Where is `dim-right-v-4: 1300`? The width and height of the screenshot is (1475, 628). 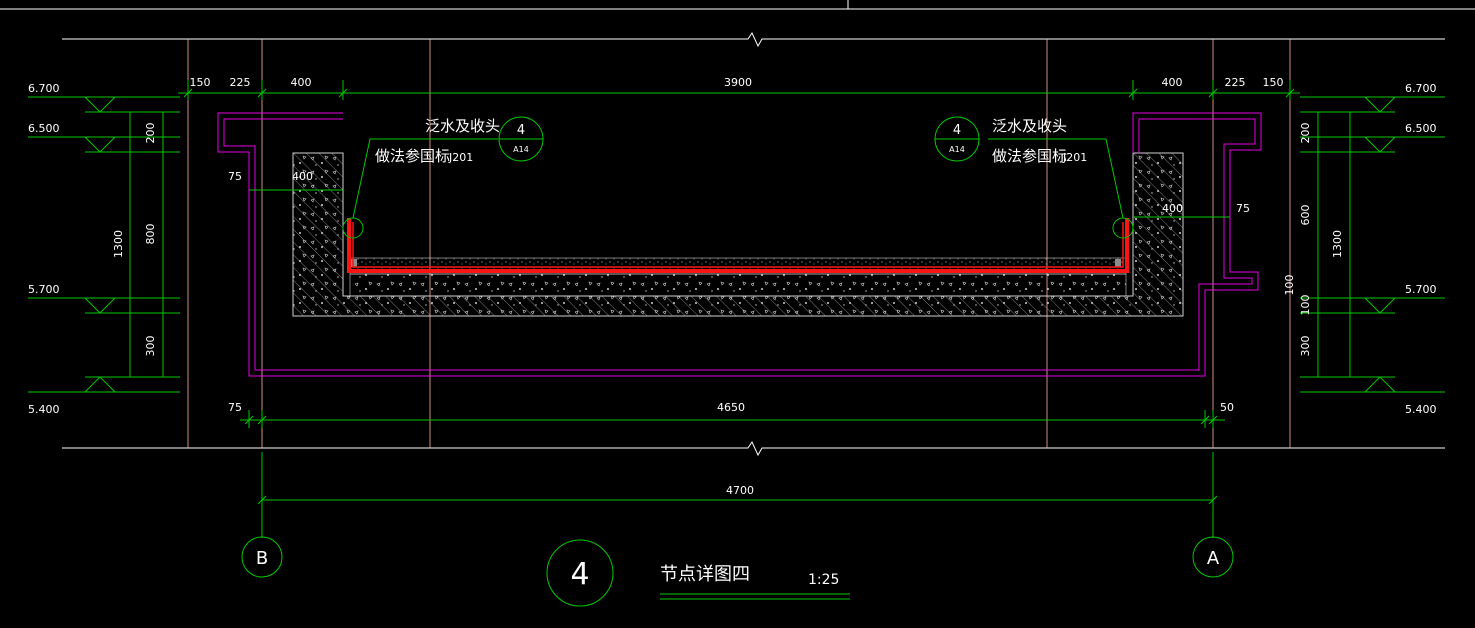
dim-right-v-4: 1300 is located at coordinates (1337, 244).